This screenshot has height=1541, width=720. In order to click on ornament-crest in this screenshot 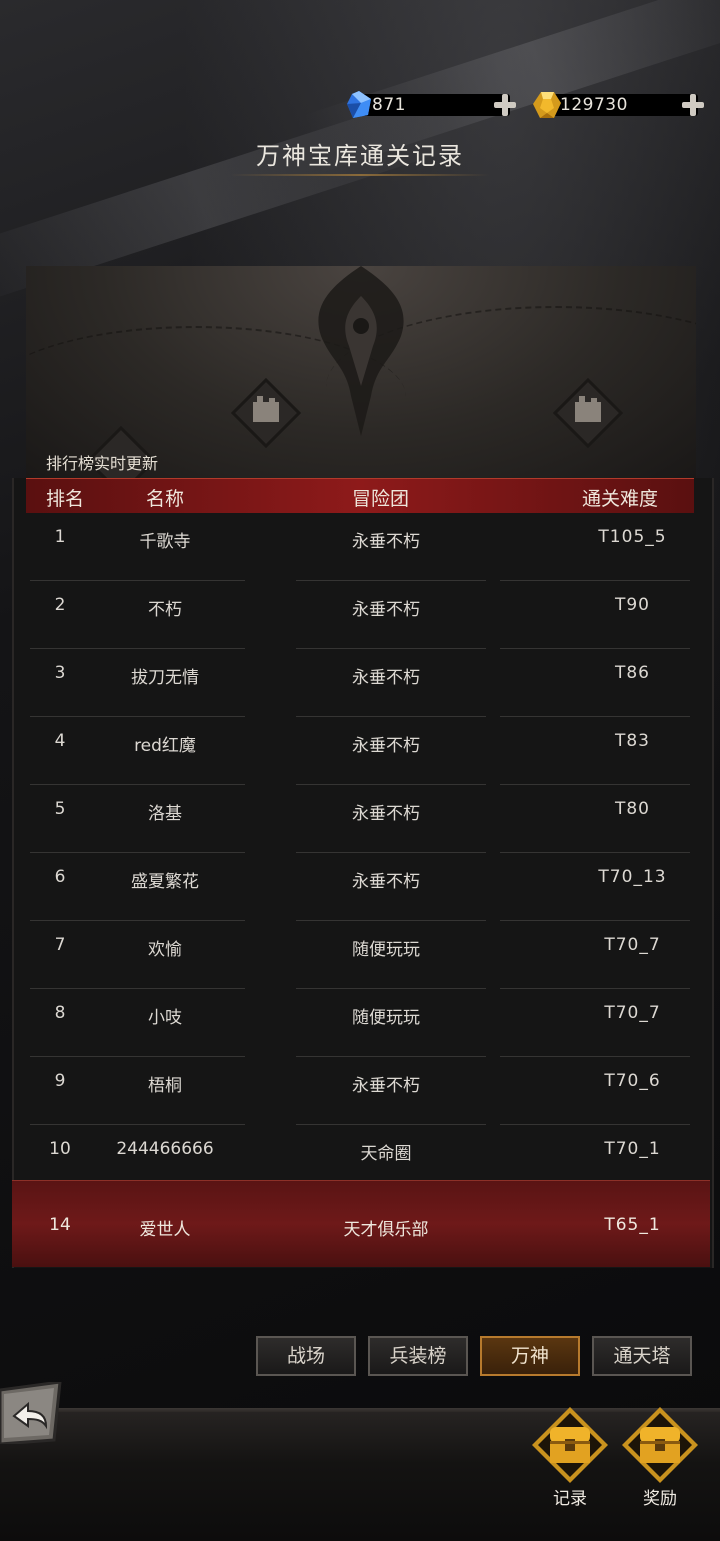, I will do `click(361, 351)`.